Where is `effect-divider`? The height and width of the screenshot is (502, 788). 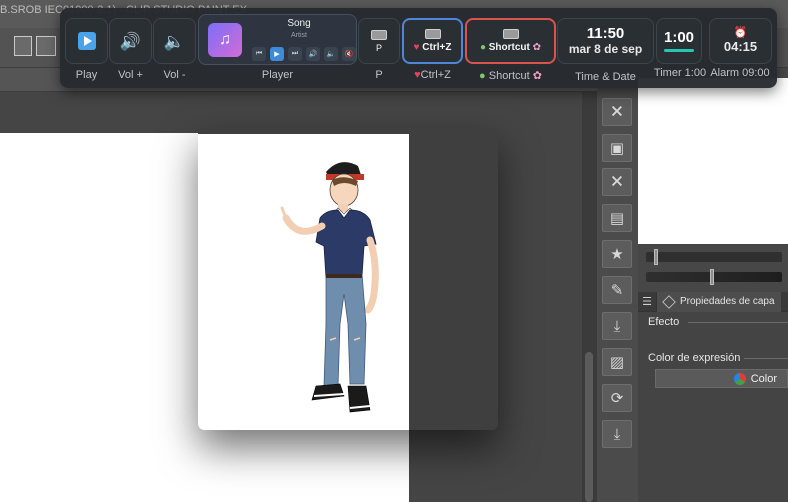 effect-divider is located at coordinates (738, 322).